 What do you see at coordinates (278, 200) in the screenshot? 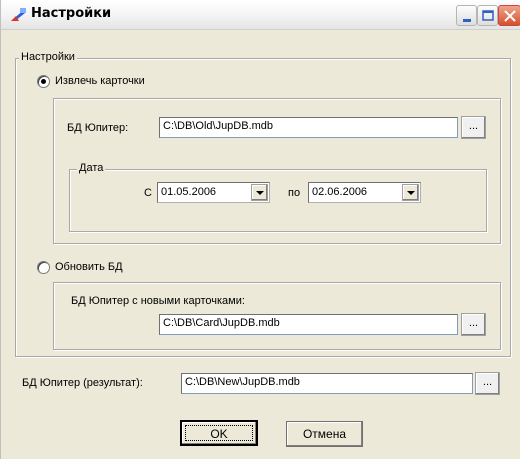
I see `date-group` at bounding box center [278, 200].